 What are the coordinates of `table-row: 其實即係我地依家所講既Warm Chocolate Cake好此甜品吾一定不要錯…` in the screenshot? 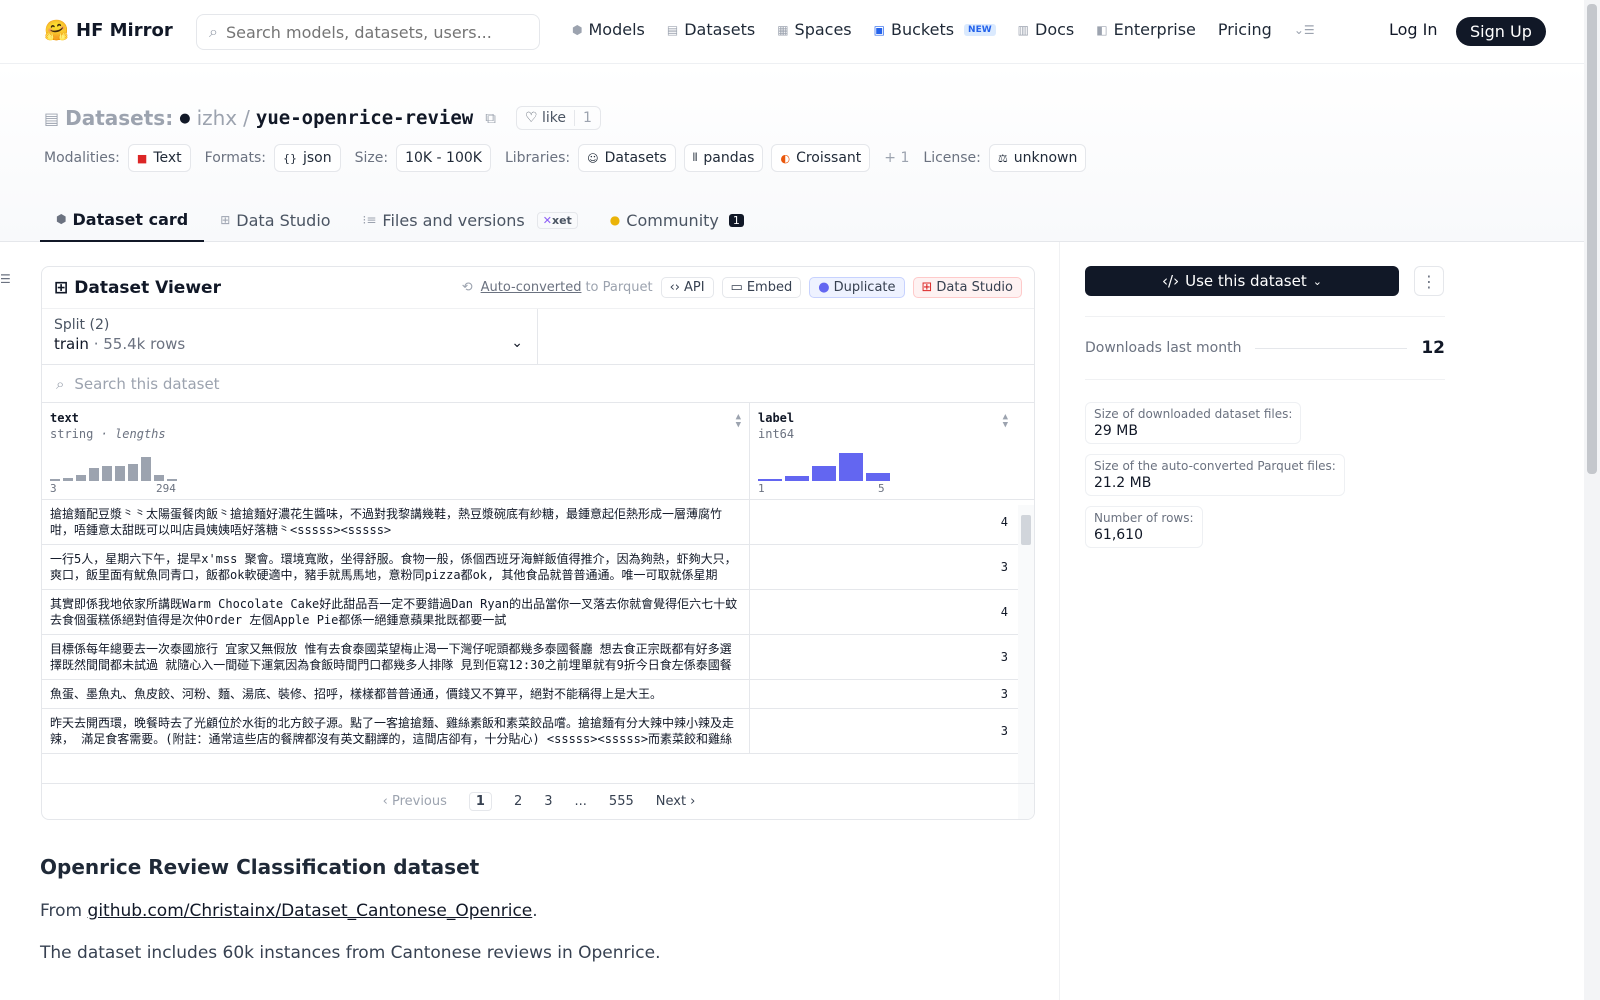 It's located at (538, 612).